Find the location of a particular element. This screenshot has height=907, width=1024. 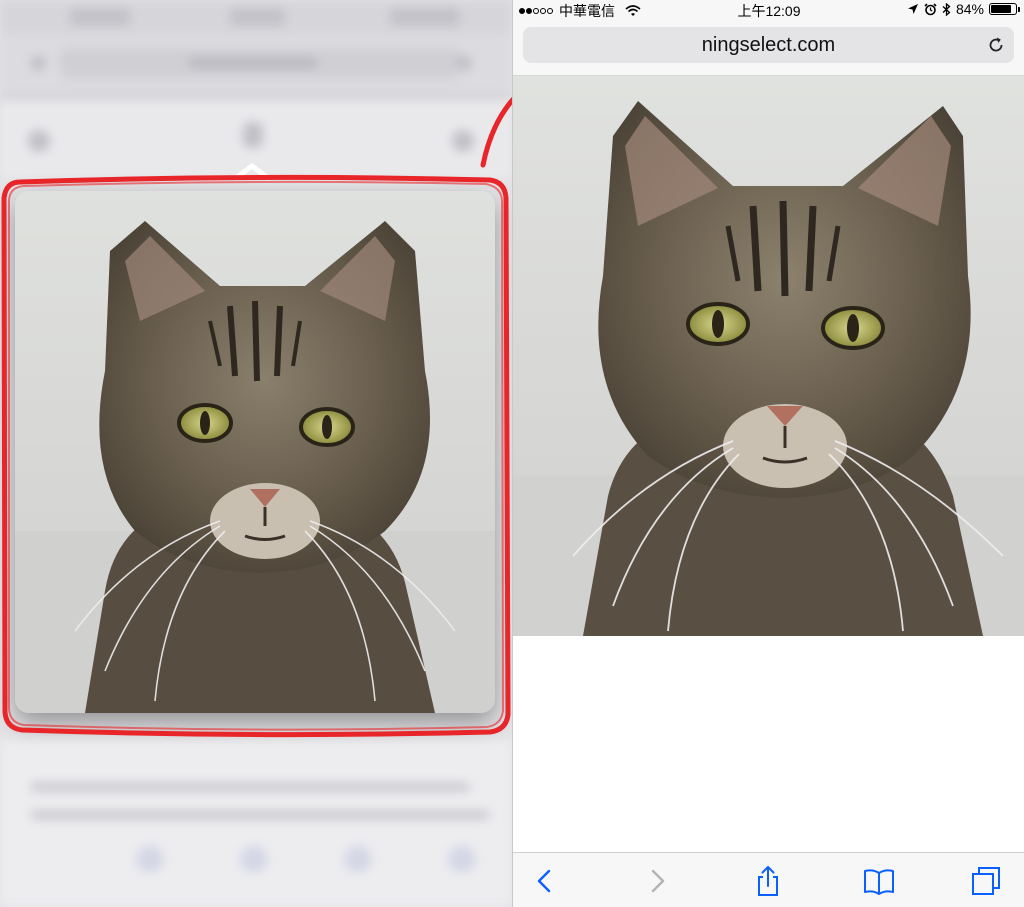

forward-icon is located at coordinates (658, 881).